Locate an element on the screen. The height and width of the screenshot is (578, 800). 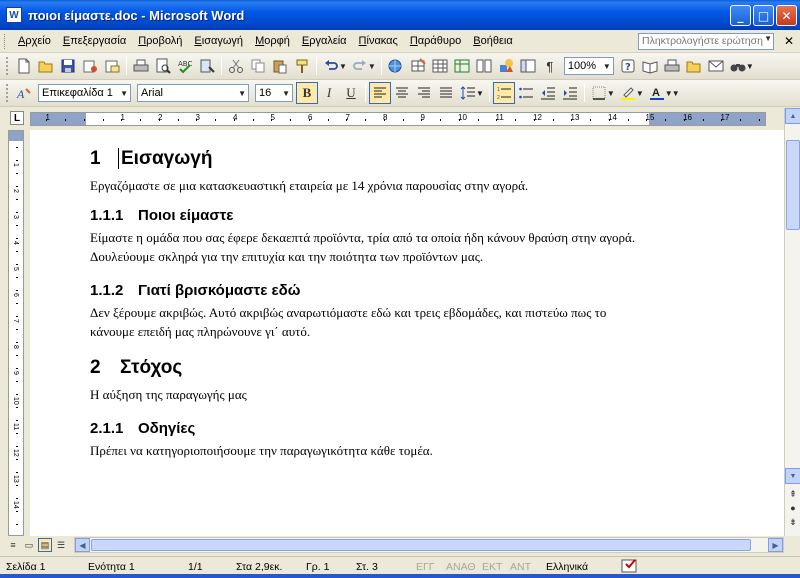
print-preview-icon is located at coordinates (163, 66).